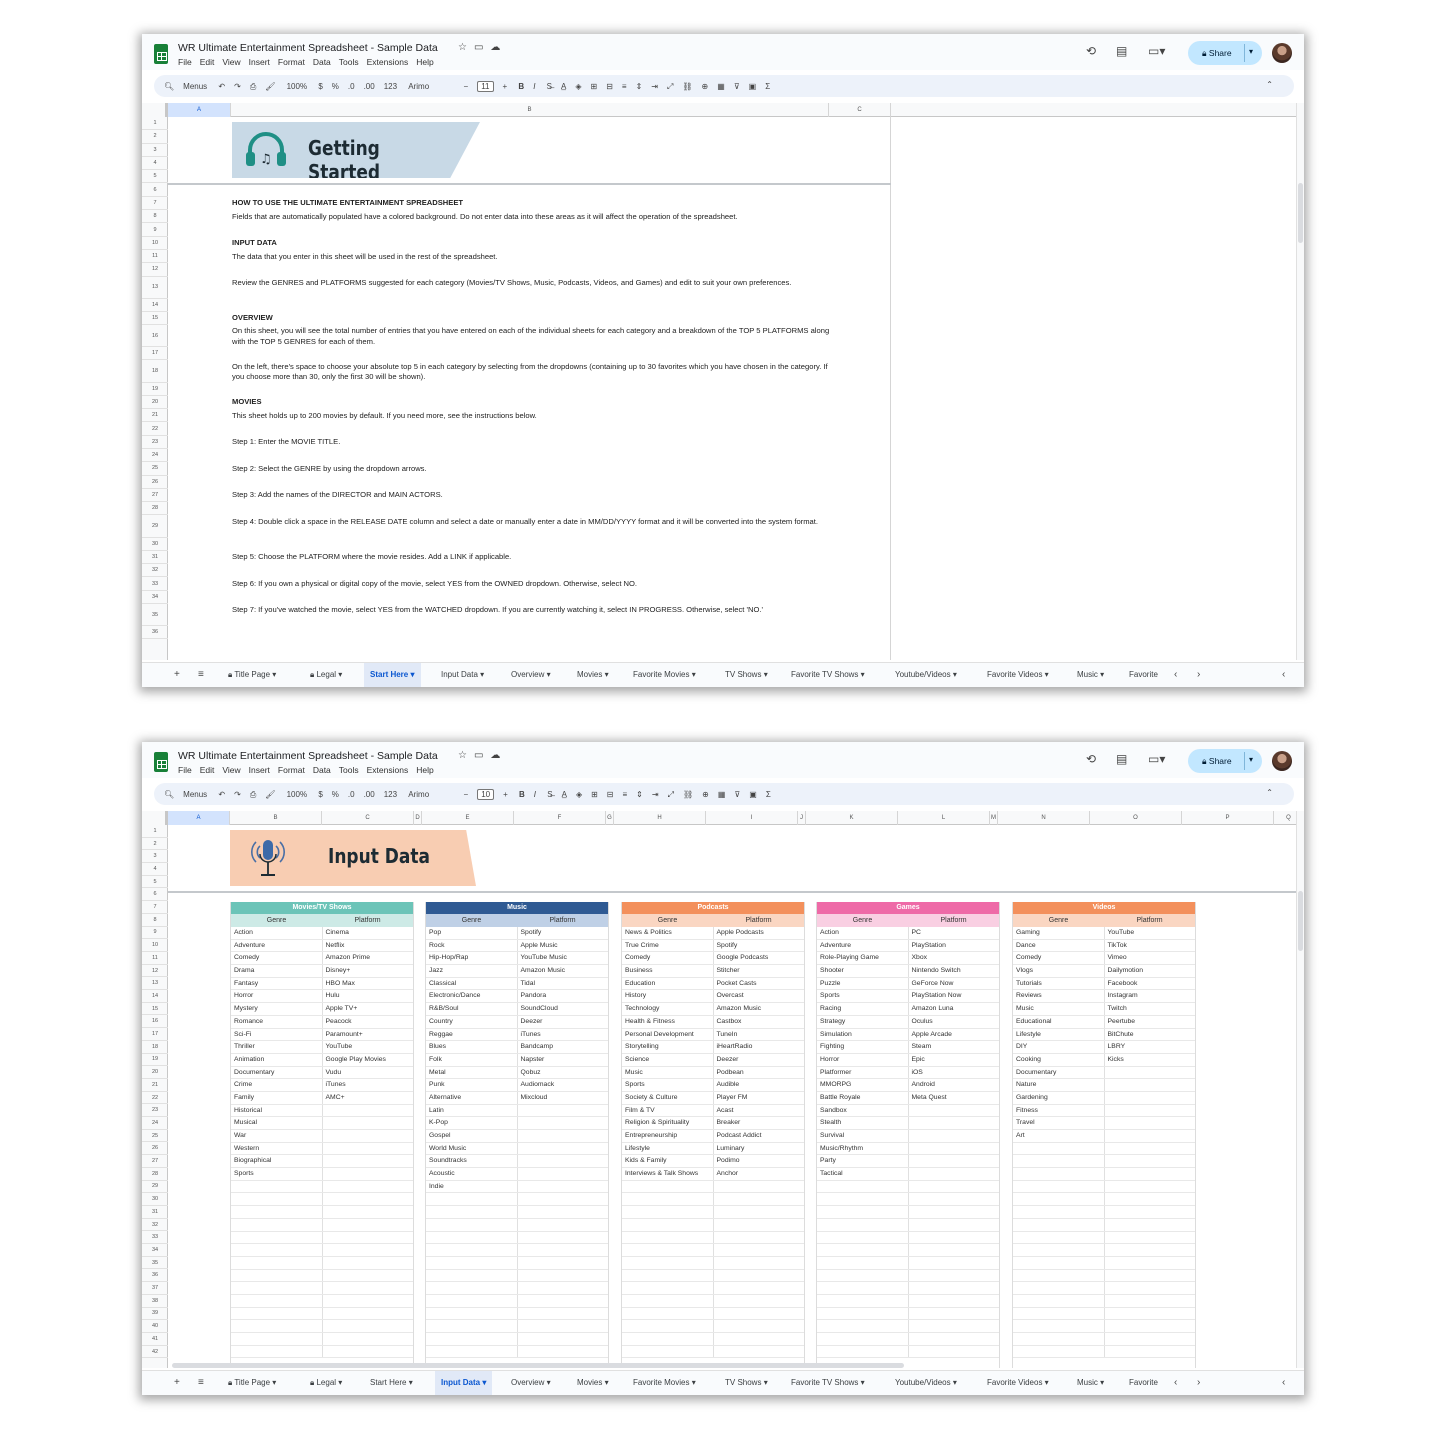 This screenshot has width=1445, height=1445. Describe the element at coordinates (1175, 675) in the screenshot. I see `scroll-left-icon: ‹` at that location.